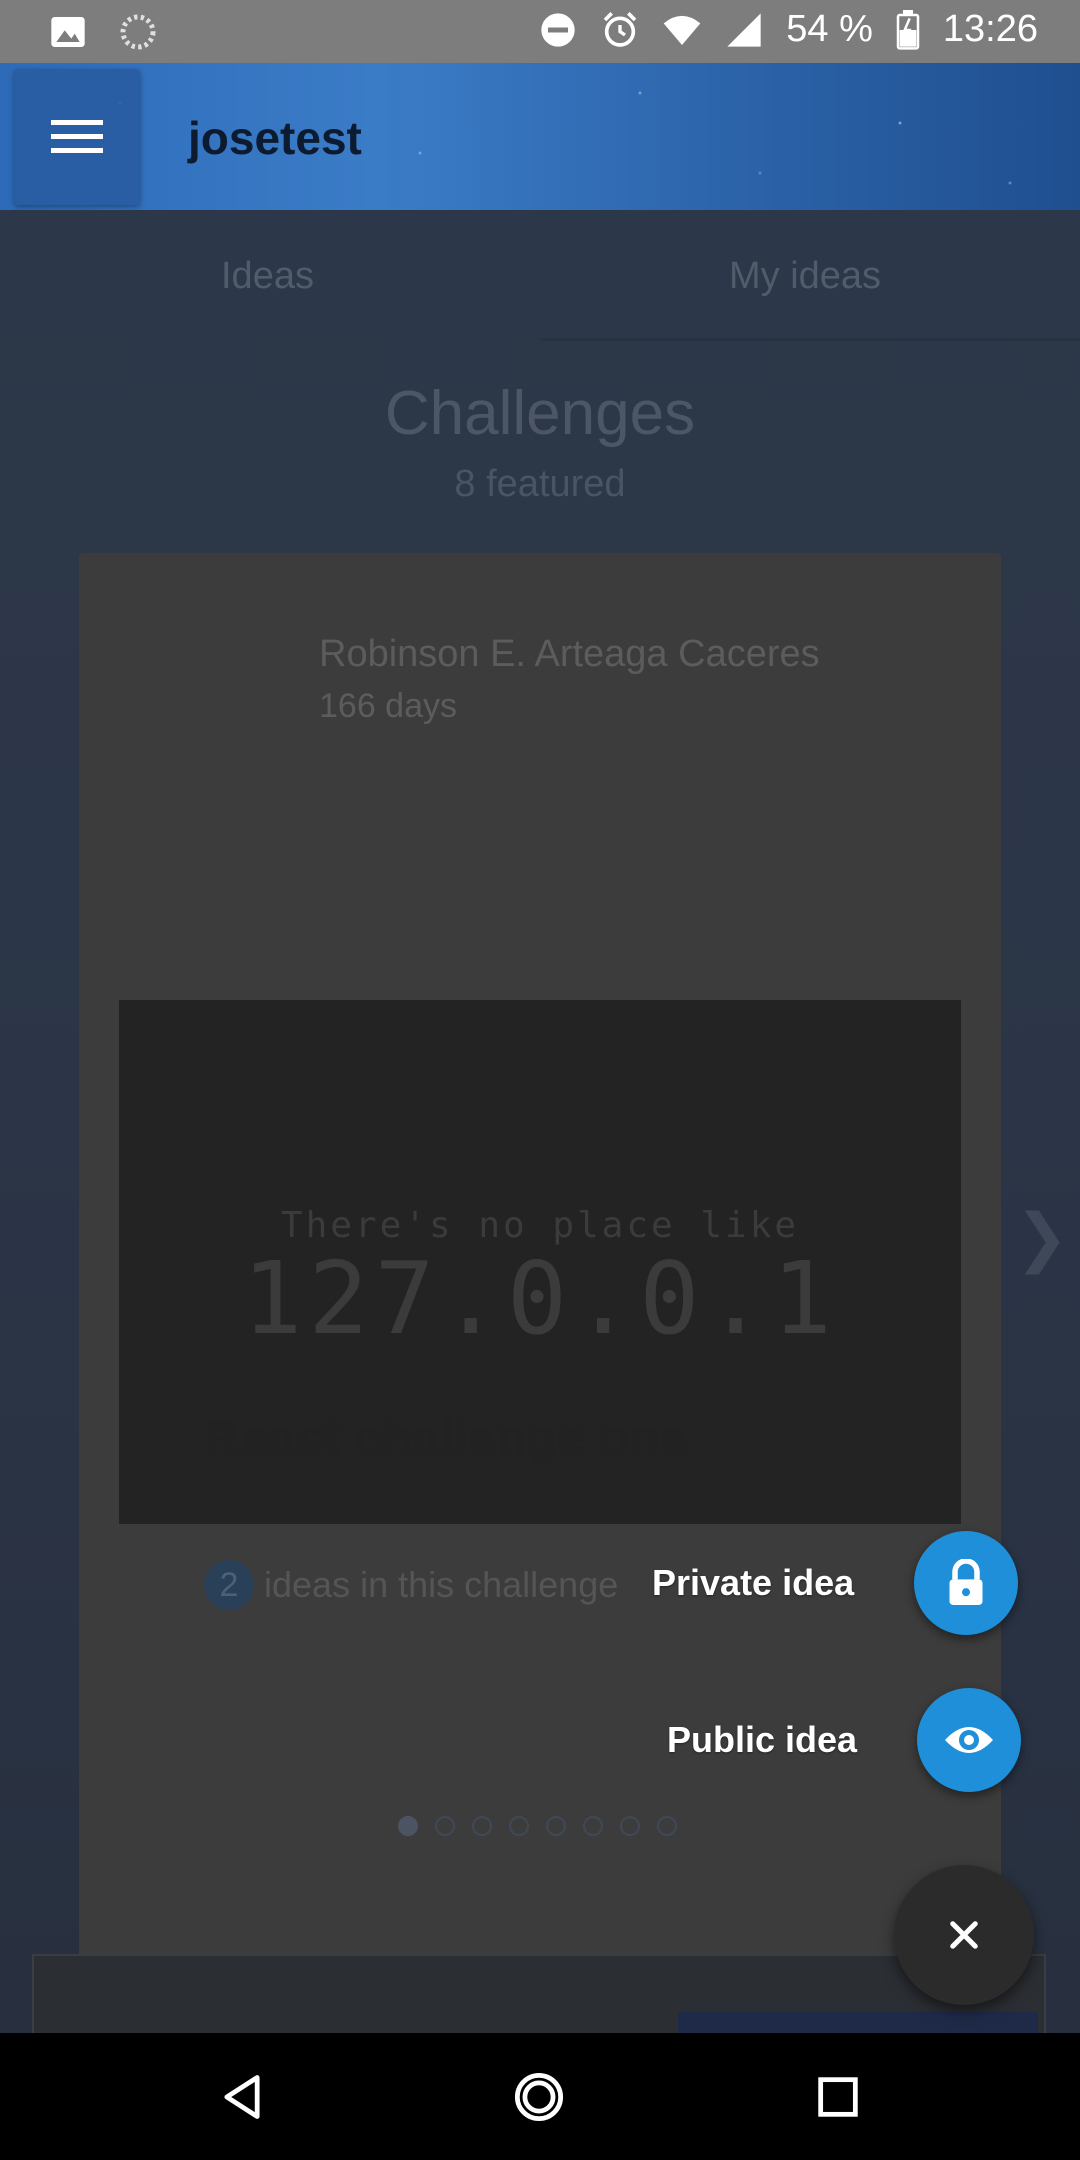 The image size is (1080, 2160). Describe the element at coordinates (908, 29) in the screenshot. I see `battery-icon` at that location.